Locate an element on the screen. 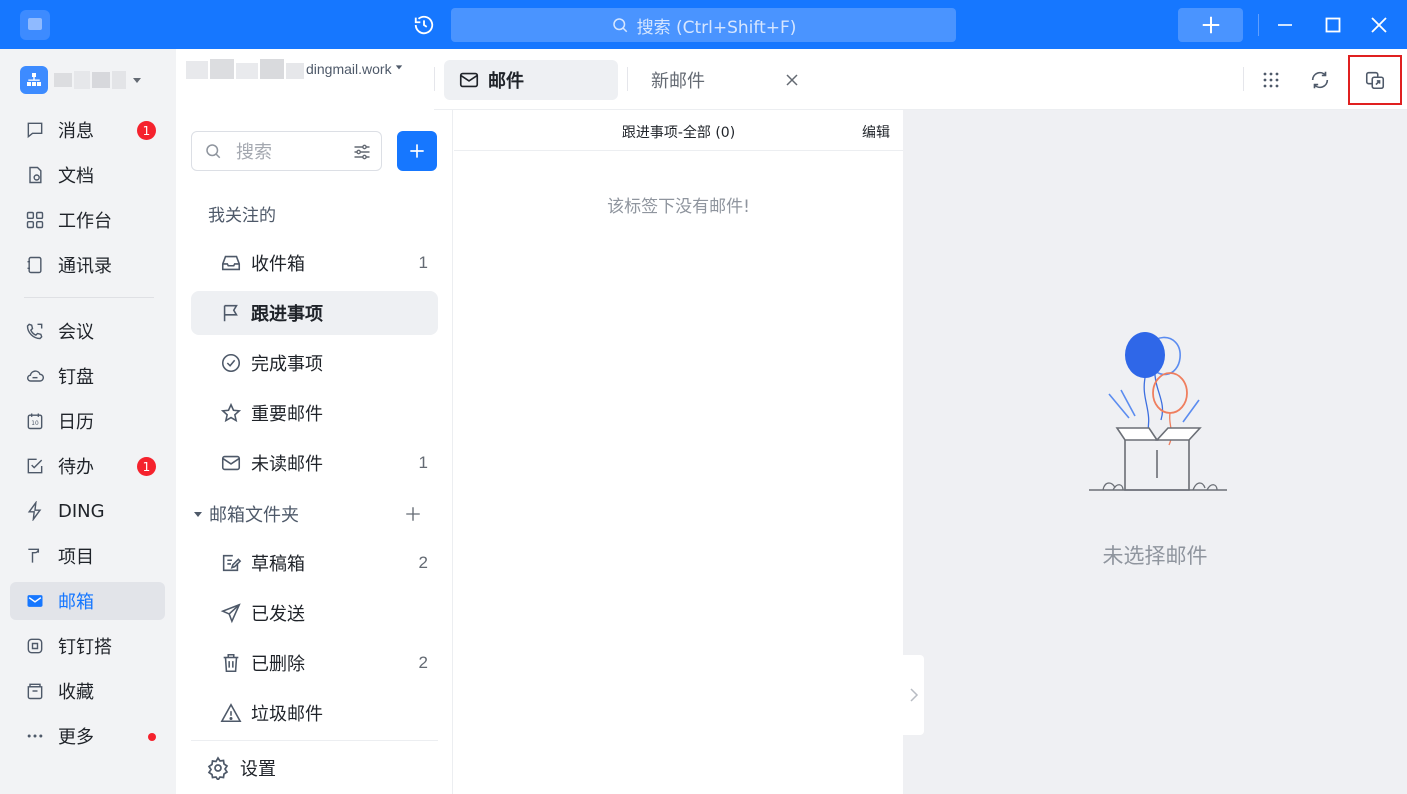 This screenshot has height=794, width=1407. message-icon is located at coordinates (35, 130).